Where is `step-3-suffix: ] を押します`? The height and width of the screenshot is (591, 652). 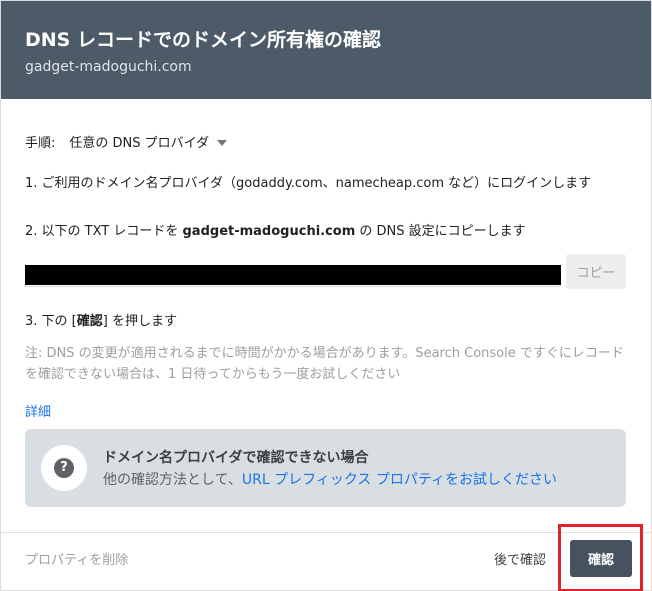
step-3-suffix: ] を押します is located at coordinates (139, 321).